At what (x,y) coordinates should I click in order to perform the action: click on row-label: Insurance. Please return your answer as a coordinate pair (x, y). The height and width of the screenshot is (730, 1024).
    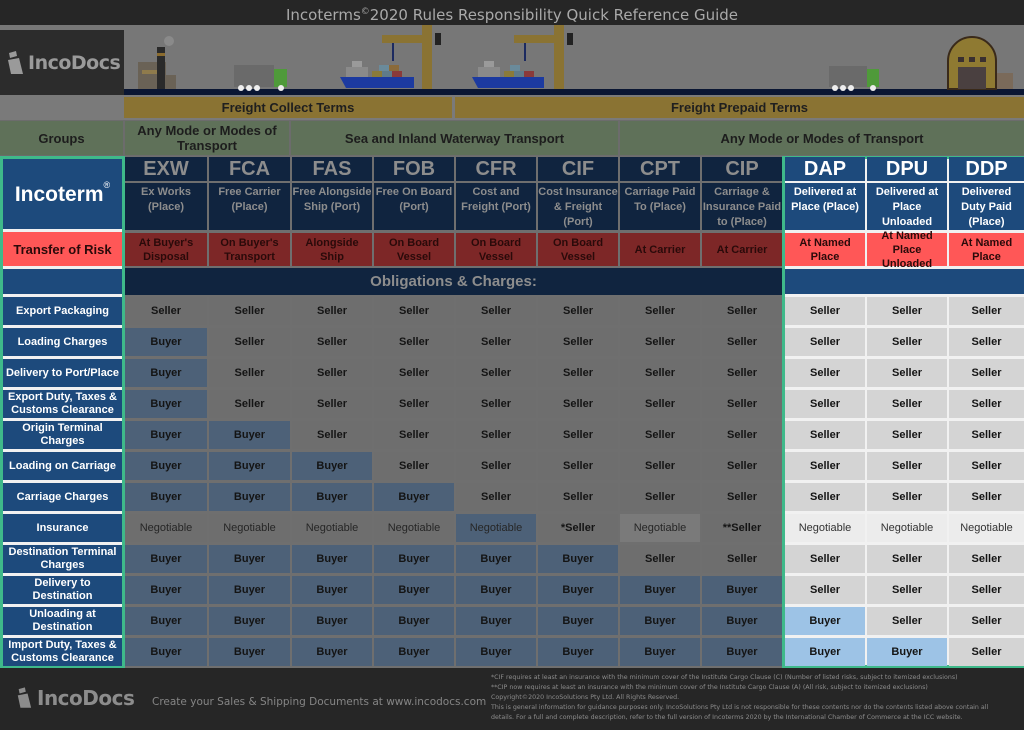
    Looking at the image, I should click on (62, 528).